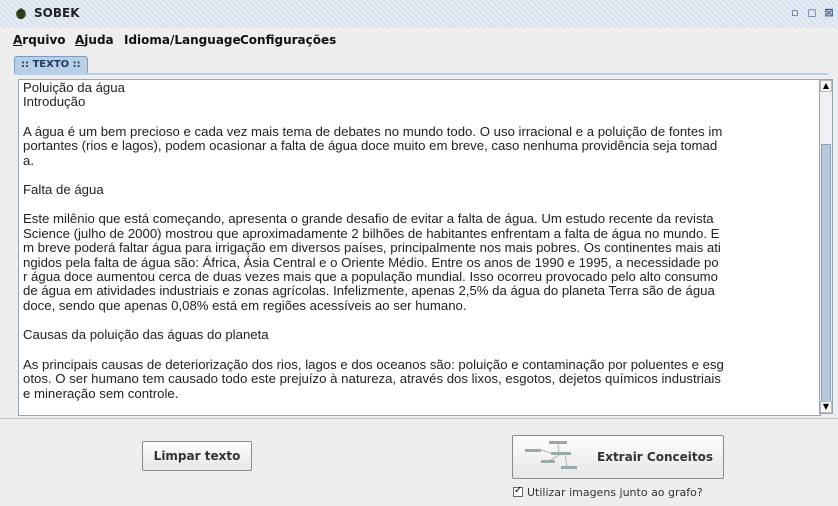 The image size is (838, 506). What do you see at coordinates (615, 492) in the screenshot?
I see `use-images-label: Utilizar imagens junto ao grafo?` at bounding box center [615, 492].